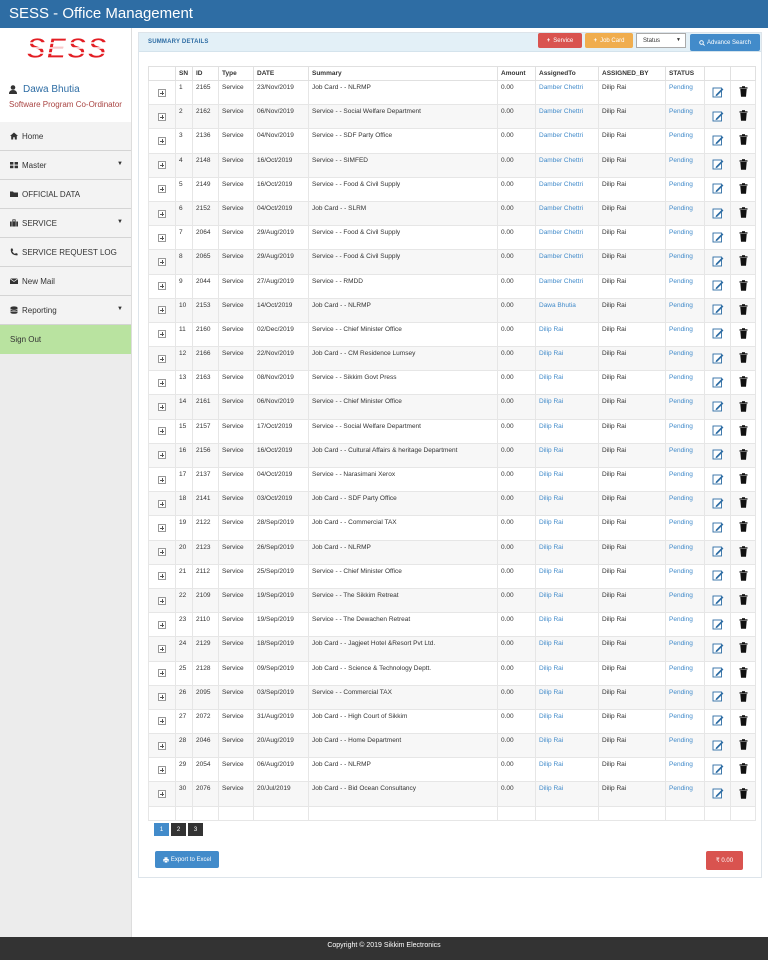  What do you see at coordinates (609, 40) in the screenshot?
I see `add-jobcard-button: + Job Card` at bounding box center [609, 40].